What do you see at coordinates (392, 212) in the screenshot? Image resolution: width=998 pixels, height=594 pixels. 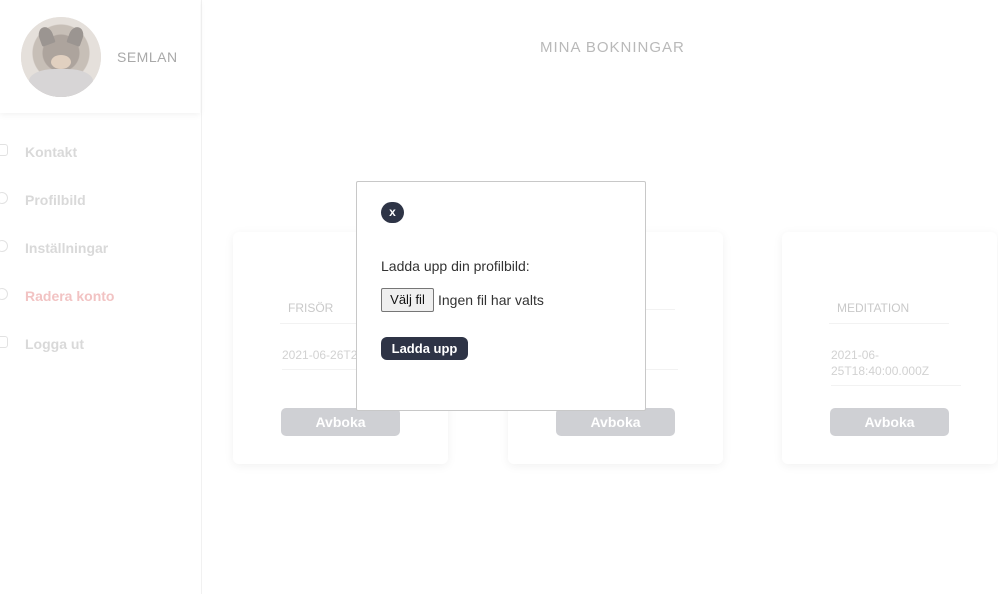 I see `close-modal-button: x` at bounding box center [392, 212].